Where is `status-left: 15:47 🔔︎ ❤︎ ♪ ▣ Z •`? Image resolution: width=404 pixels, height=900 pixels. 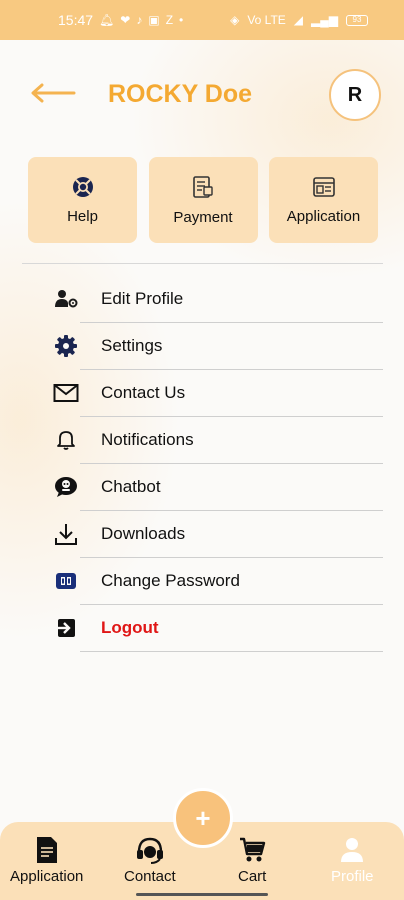 status-left: 15:47 🔔︎ ❤︎ ♪ ▣ Z • is located at coordinates (120, 20).